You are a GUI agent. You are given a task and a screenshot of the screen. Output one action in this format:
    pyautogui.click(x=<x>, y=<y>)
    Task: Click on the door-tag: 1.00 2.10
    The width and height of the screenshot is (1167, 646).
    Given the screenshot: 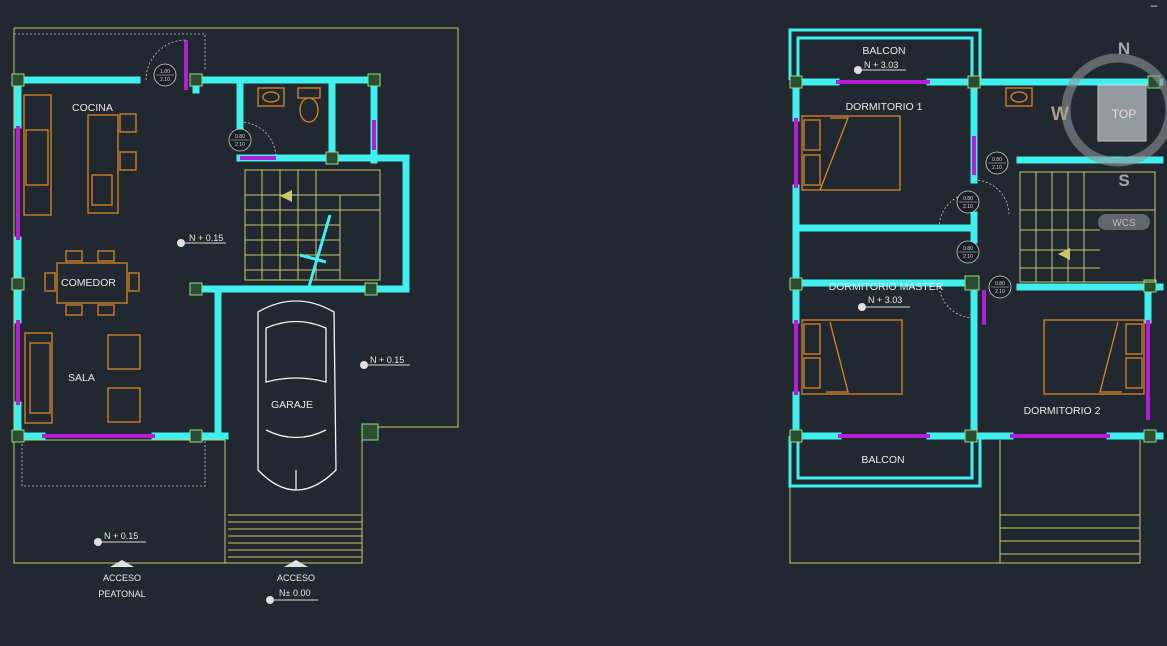 What is the action you would take?
    pyautogui.click(x=165, y=75)
    